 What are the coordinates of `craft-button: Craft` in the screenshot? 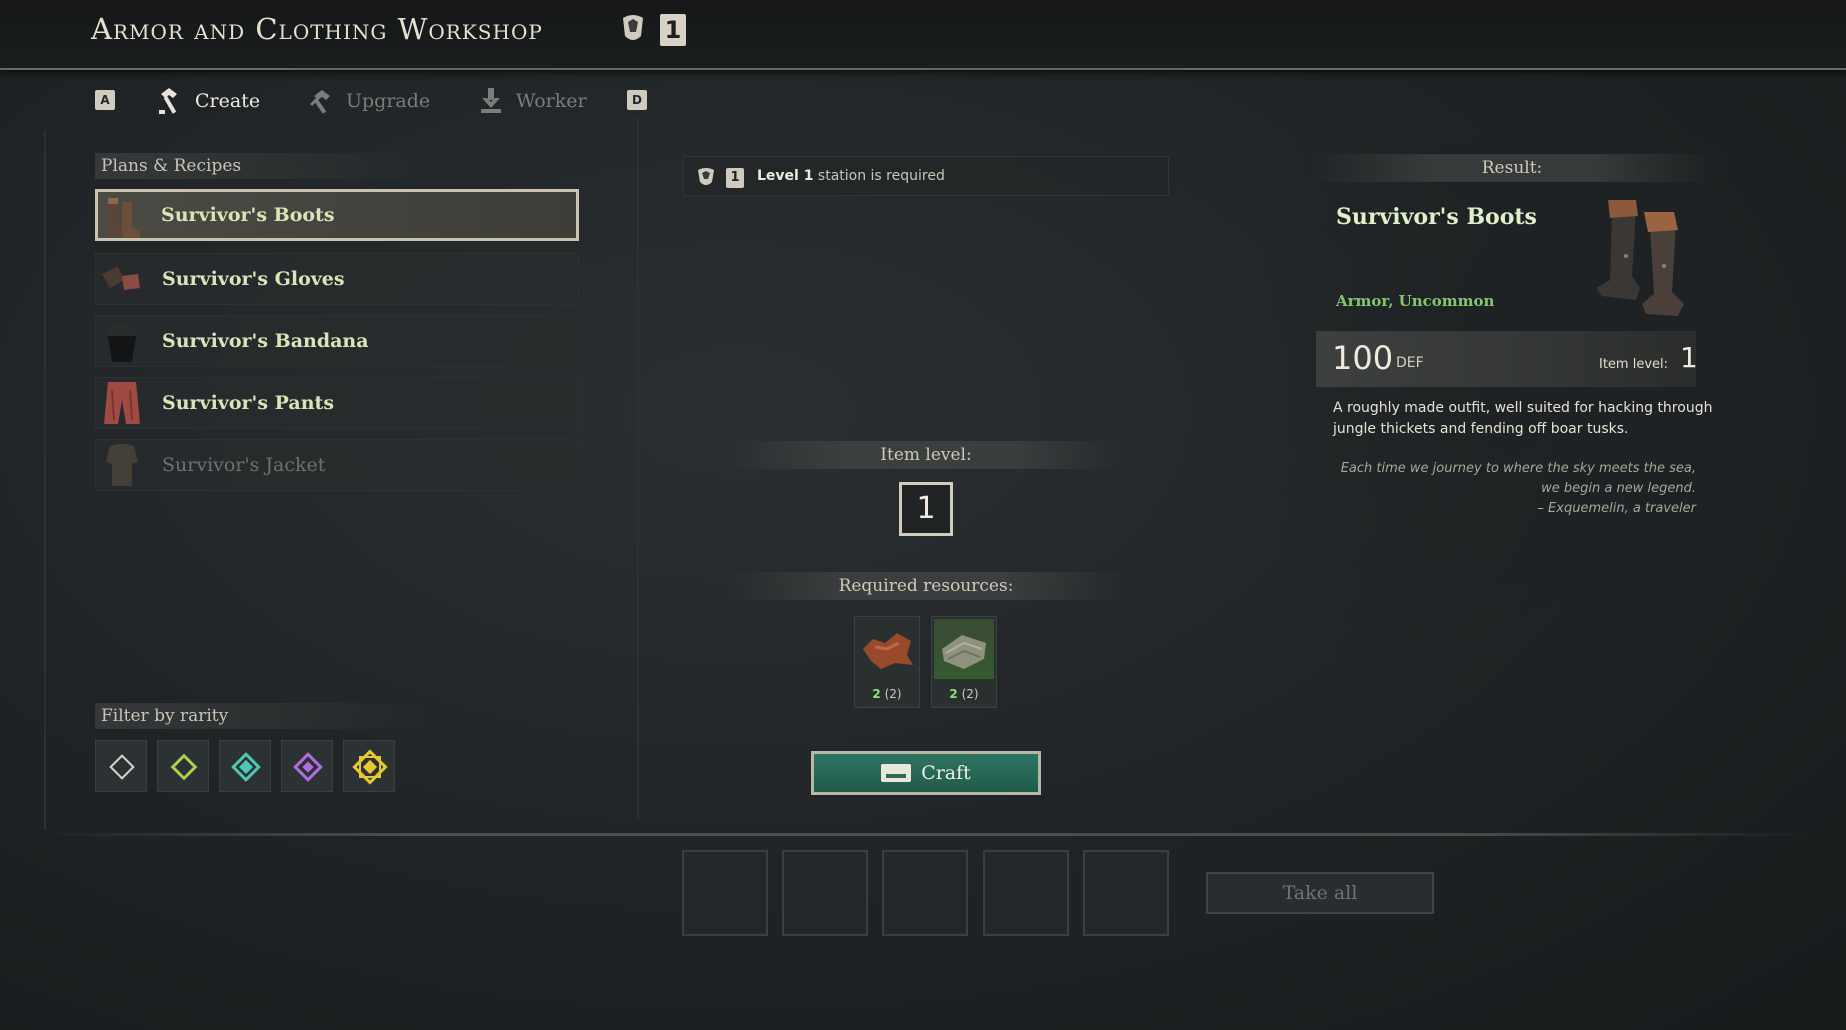 It's located at (926, 773).